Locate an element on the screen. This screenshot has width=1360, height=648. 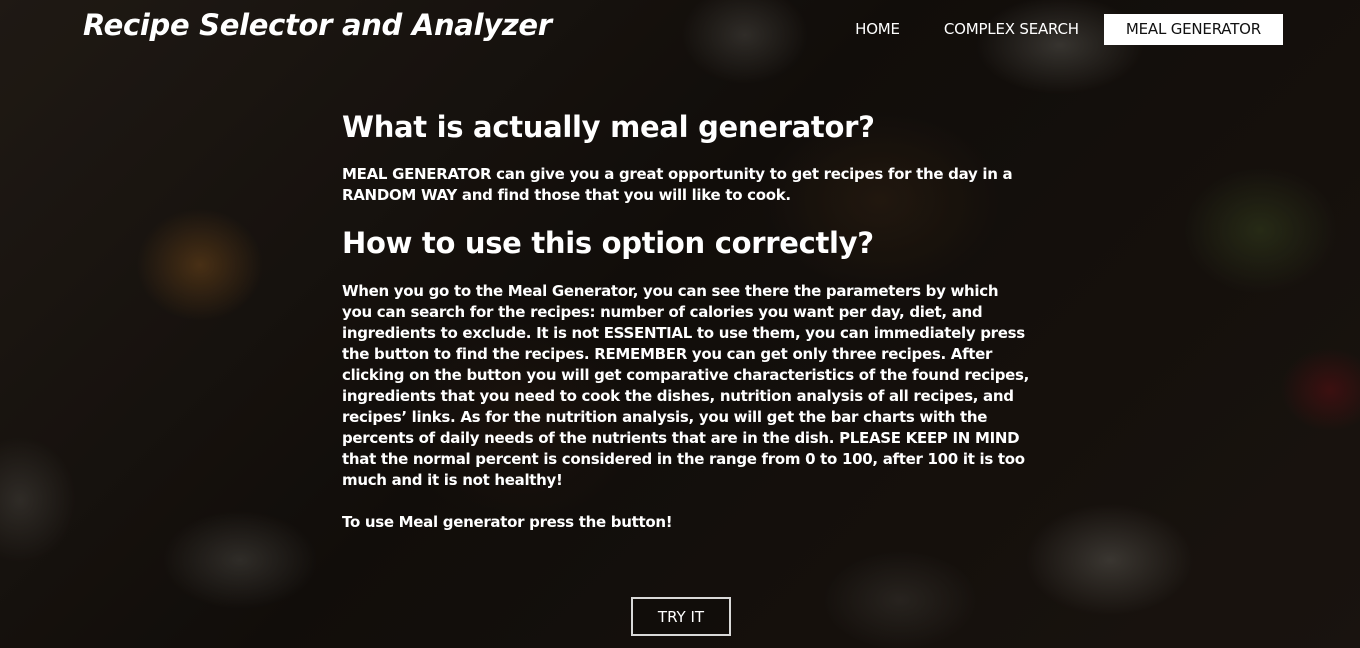
nav-meal-generator: MEAL GENERATOR is located at coordinates (1193, 29).